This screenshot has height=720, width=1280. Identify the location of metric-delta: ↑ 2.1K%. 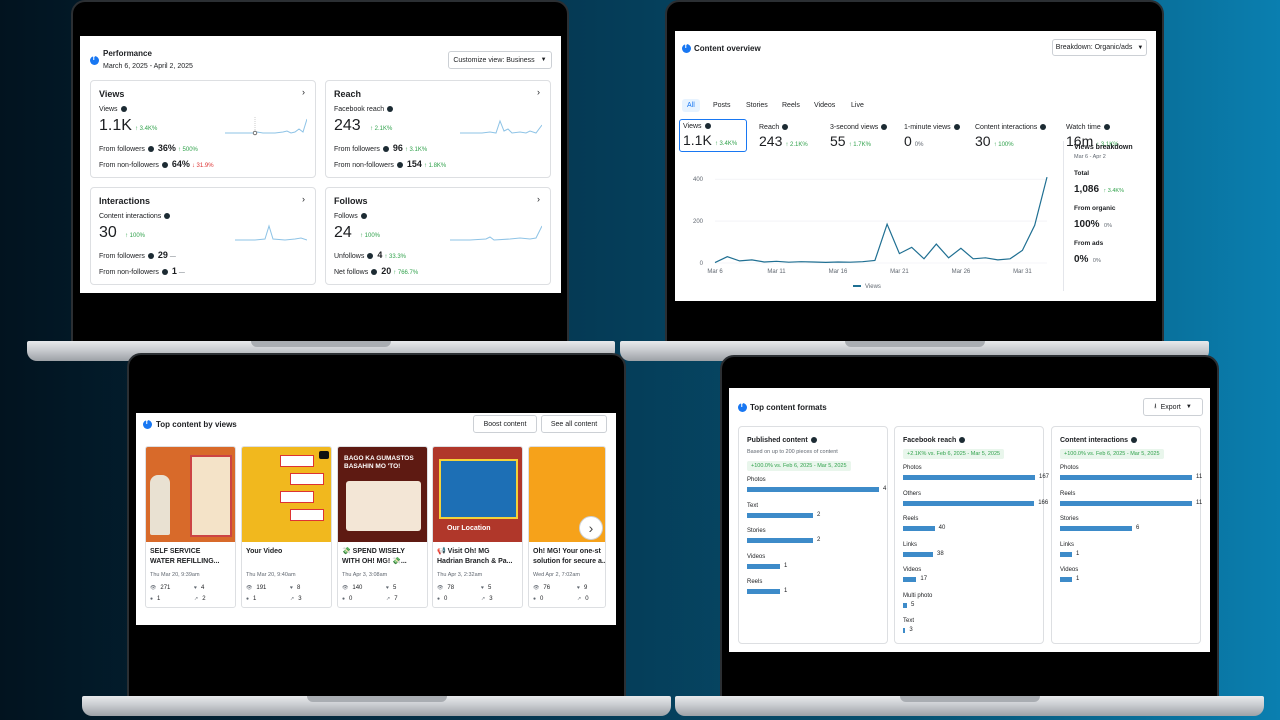
(796, 145).